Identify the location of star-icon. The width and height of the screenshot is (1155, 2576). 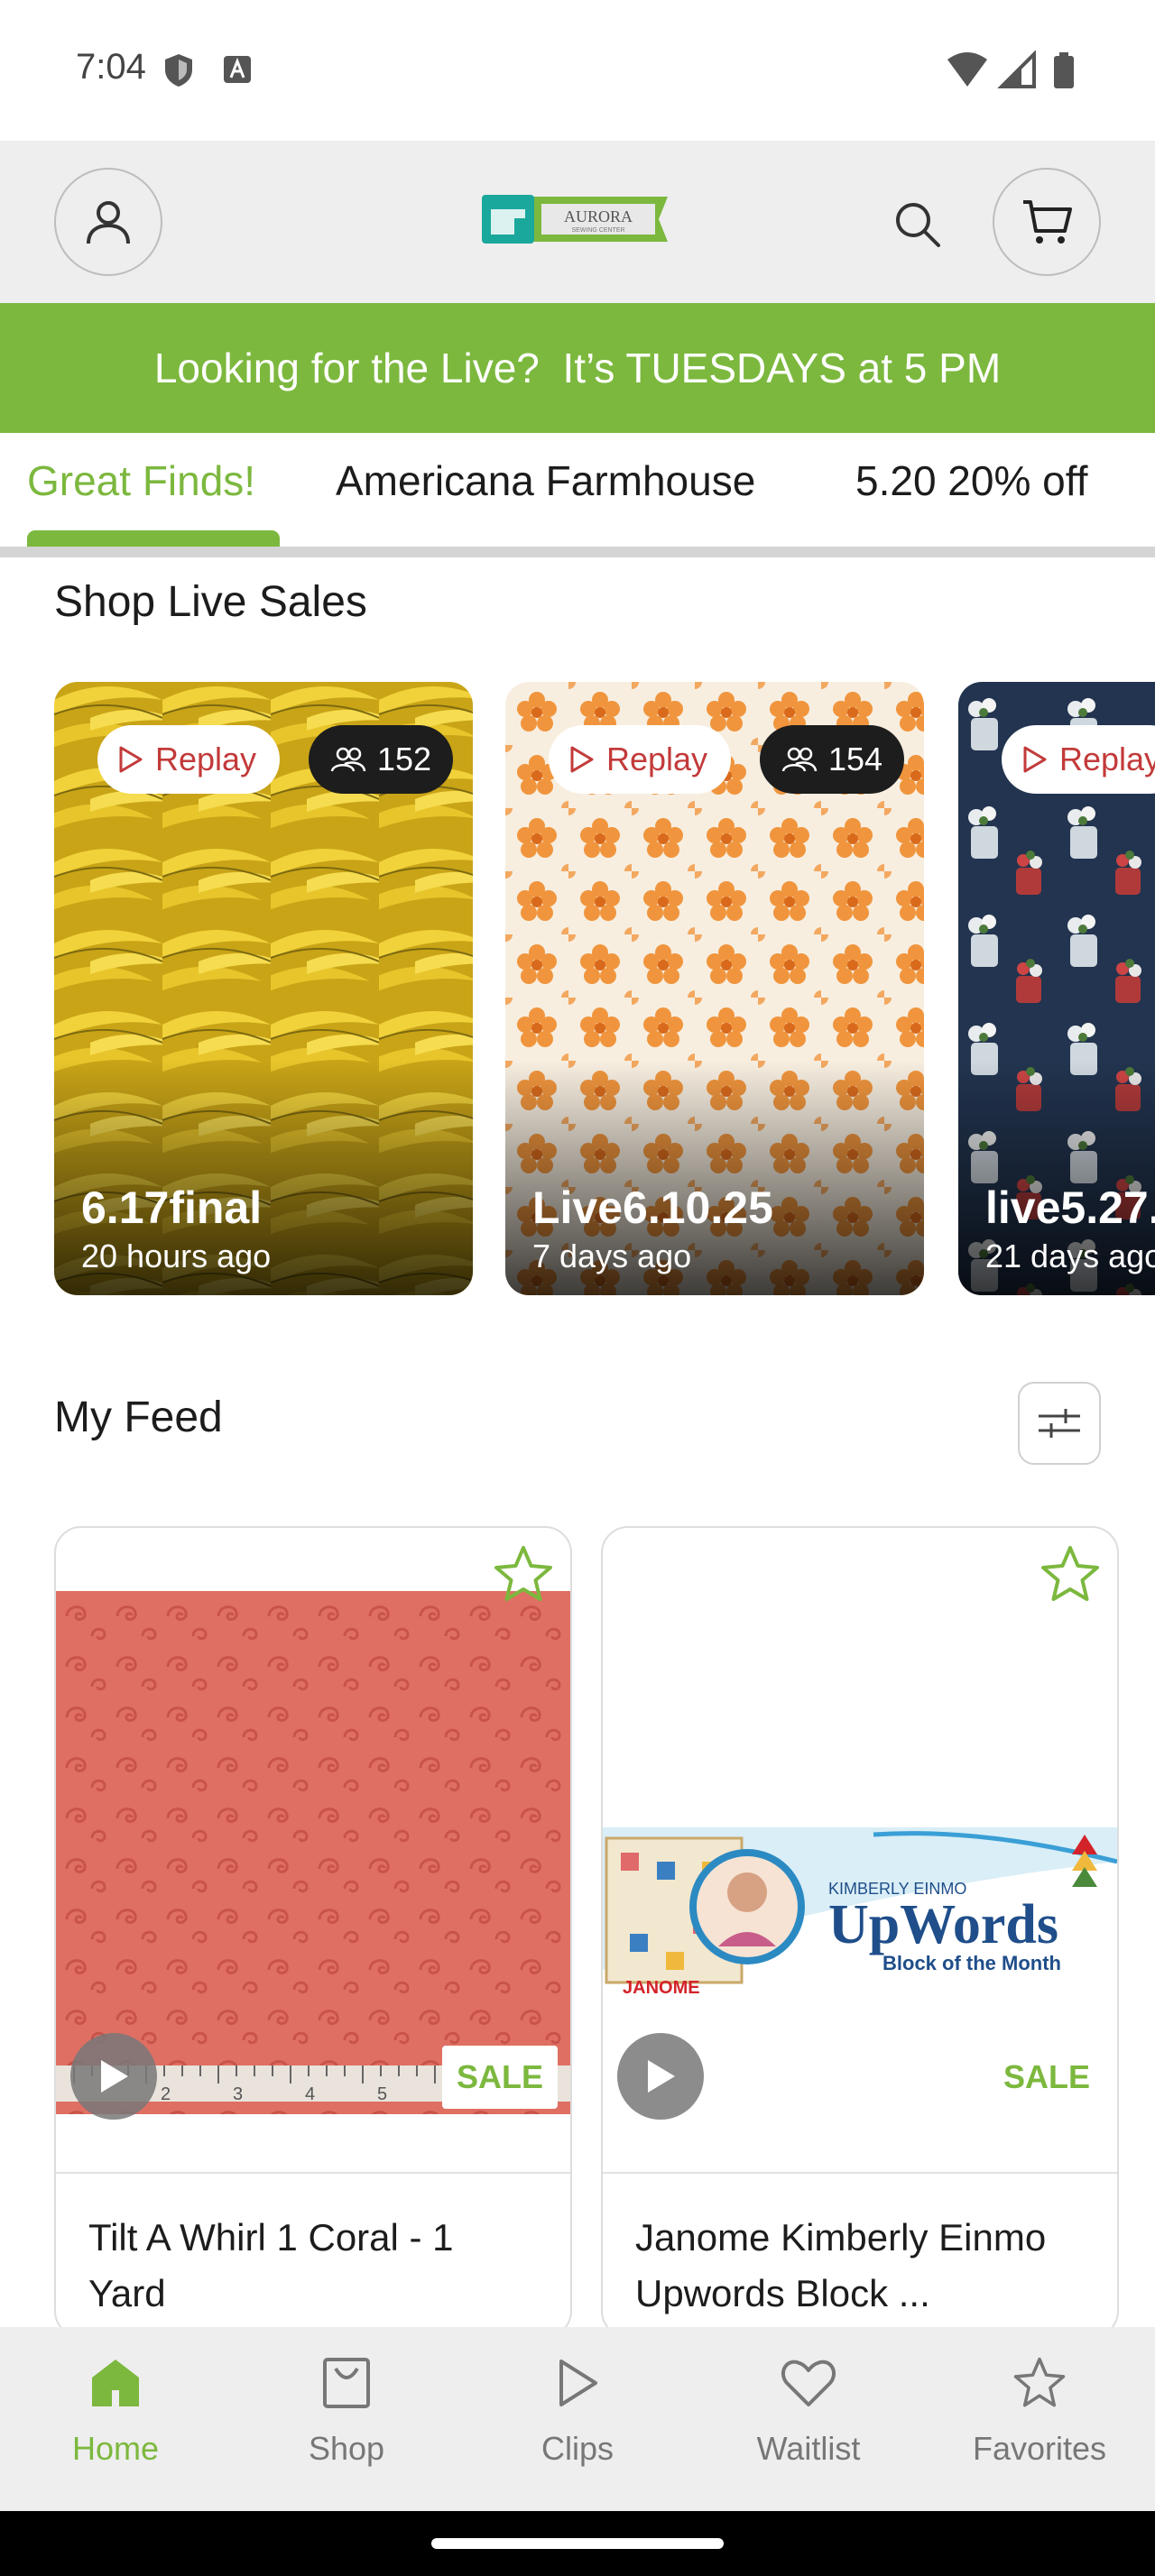
(1039, 2382).